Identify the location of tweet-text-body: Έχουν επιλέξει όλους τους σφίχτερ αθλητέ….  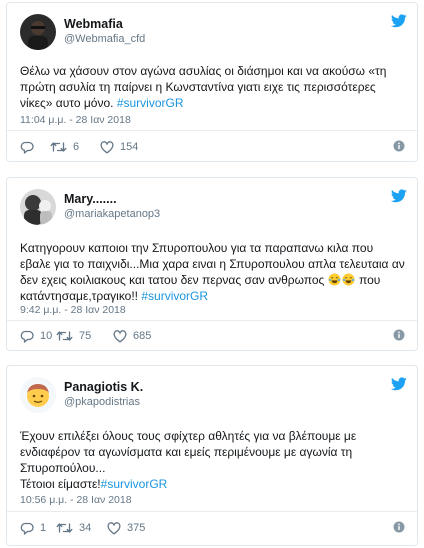
(188, 452).